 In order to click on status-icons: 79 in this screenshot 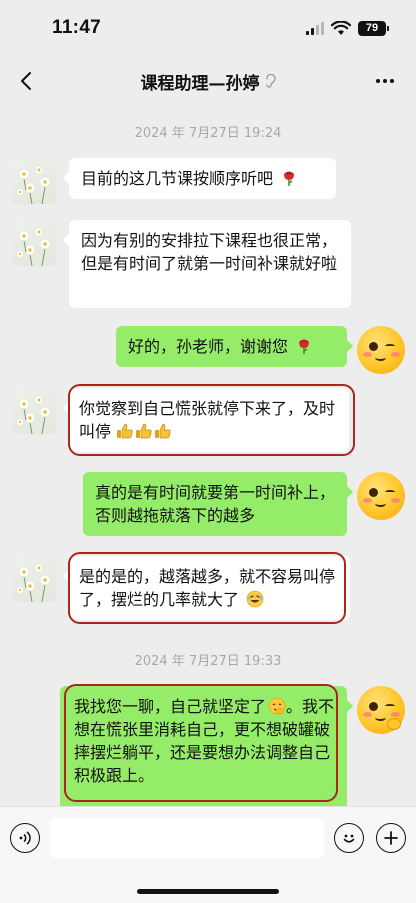, I will do `click(347, 28)`.